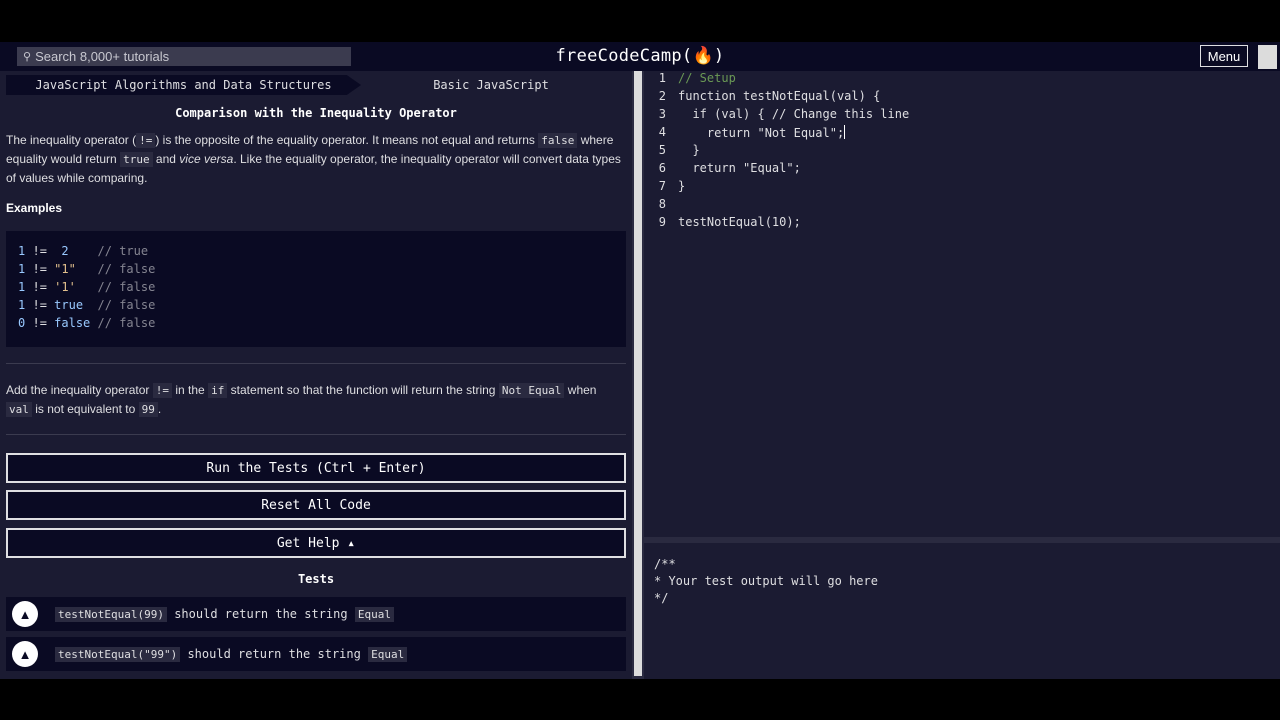 The height and width of the screenshot is (720, 1280). What do you see at coordinates (662, 150) in the screenshot?
I see `line-number: 5` at bounding box center [662, 150].